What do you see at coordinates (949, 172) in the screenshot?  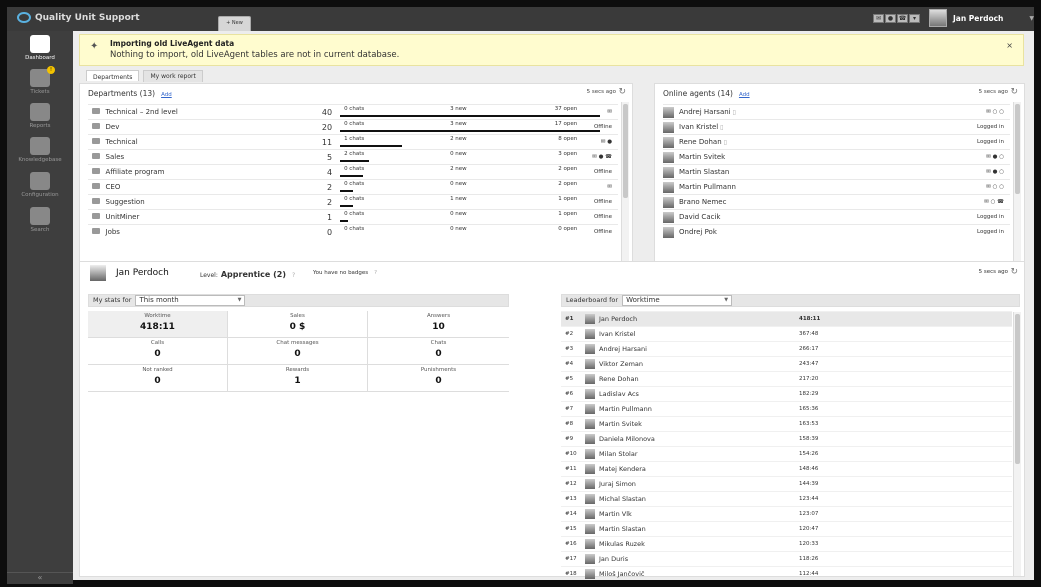 I see `agent-status: ✉ ● ○` at bounding box center [949, 172].